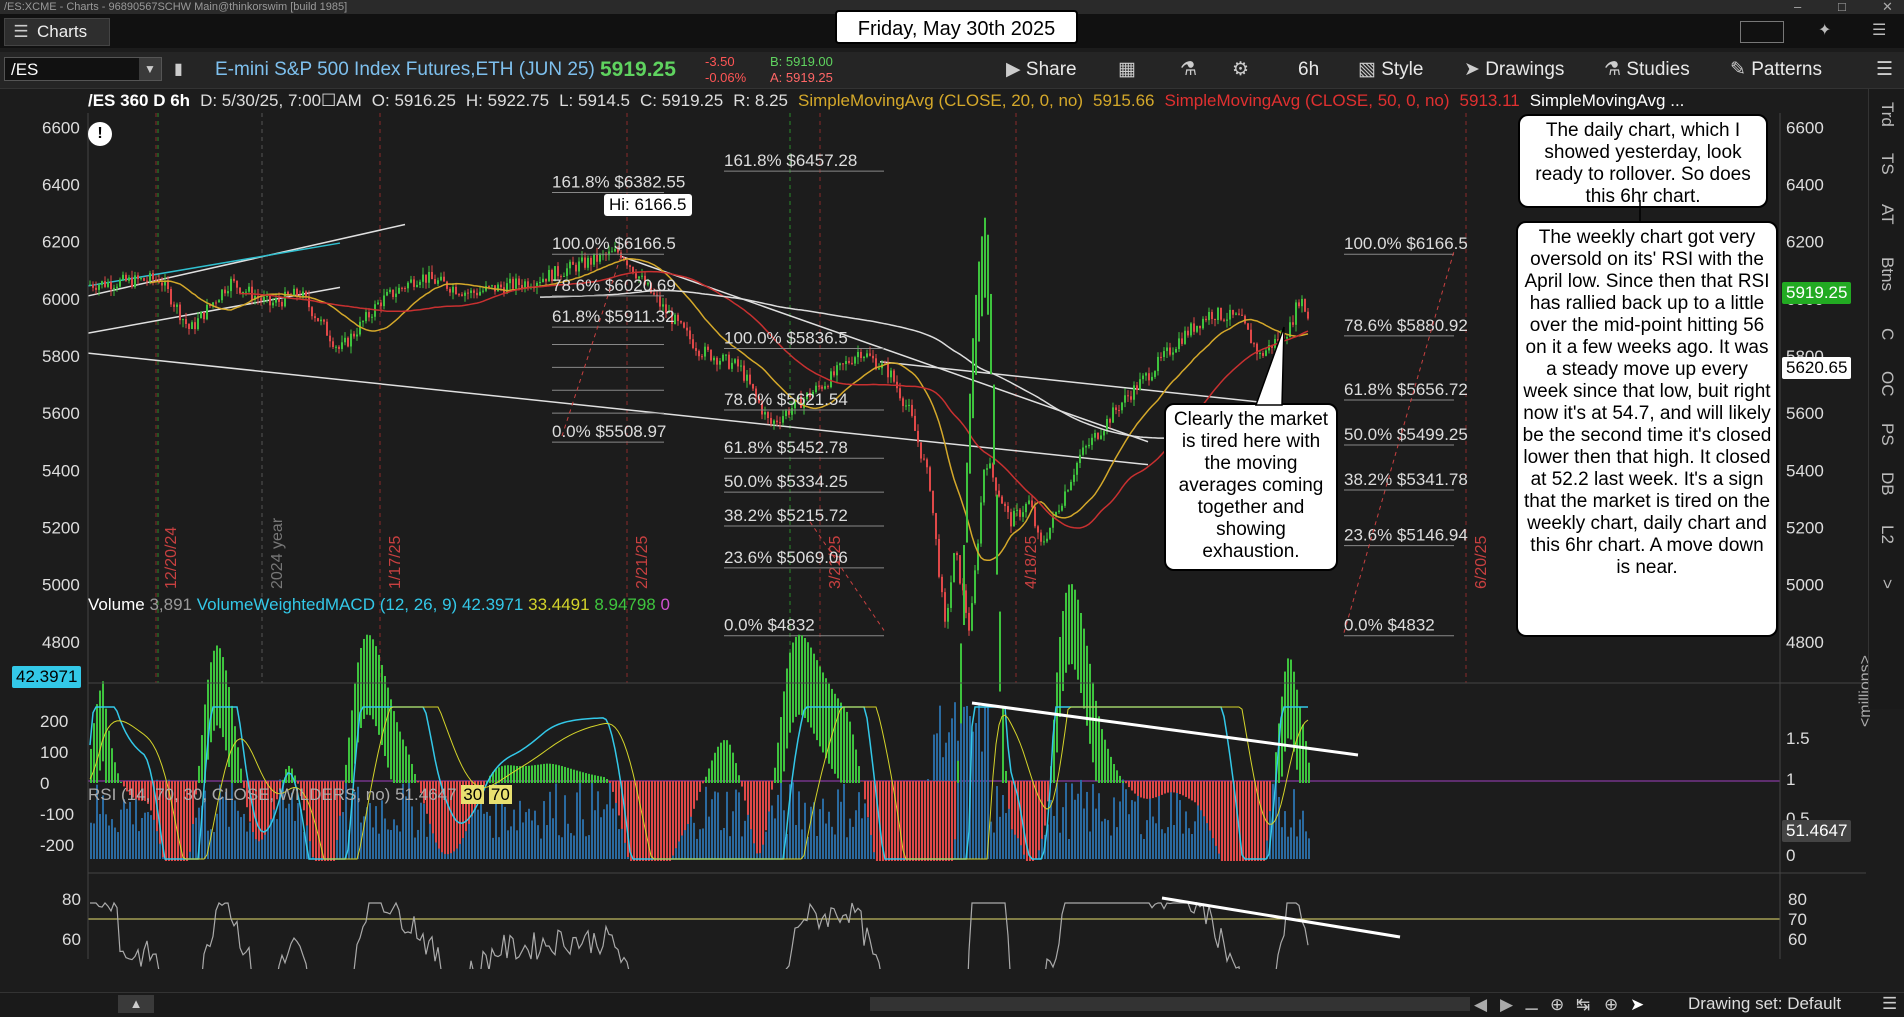 This screenshot has width=1904, height=1017. Describe the element at coordinates (1840, 7) in the screenshot. I see `maximize-icon: □` at that location.